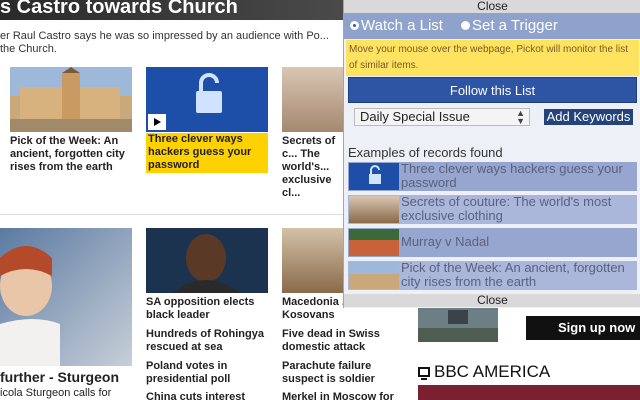  Describe the element at coordinates (583, 328) in the screenshot. I see `sign-up-button: Sign up now` at that location.